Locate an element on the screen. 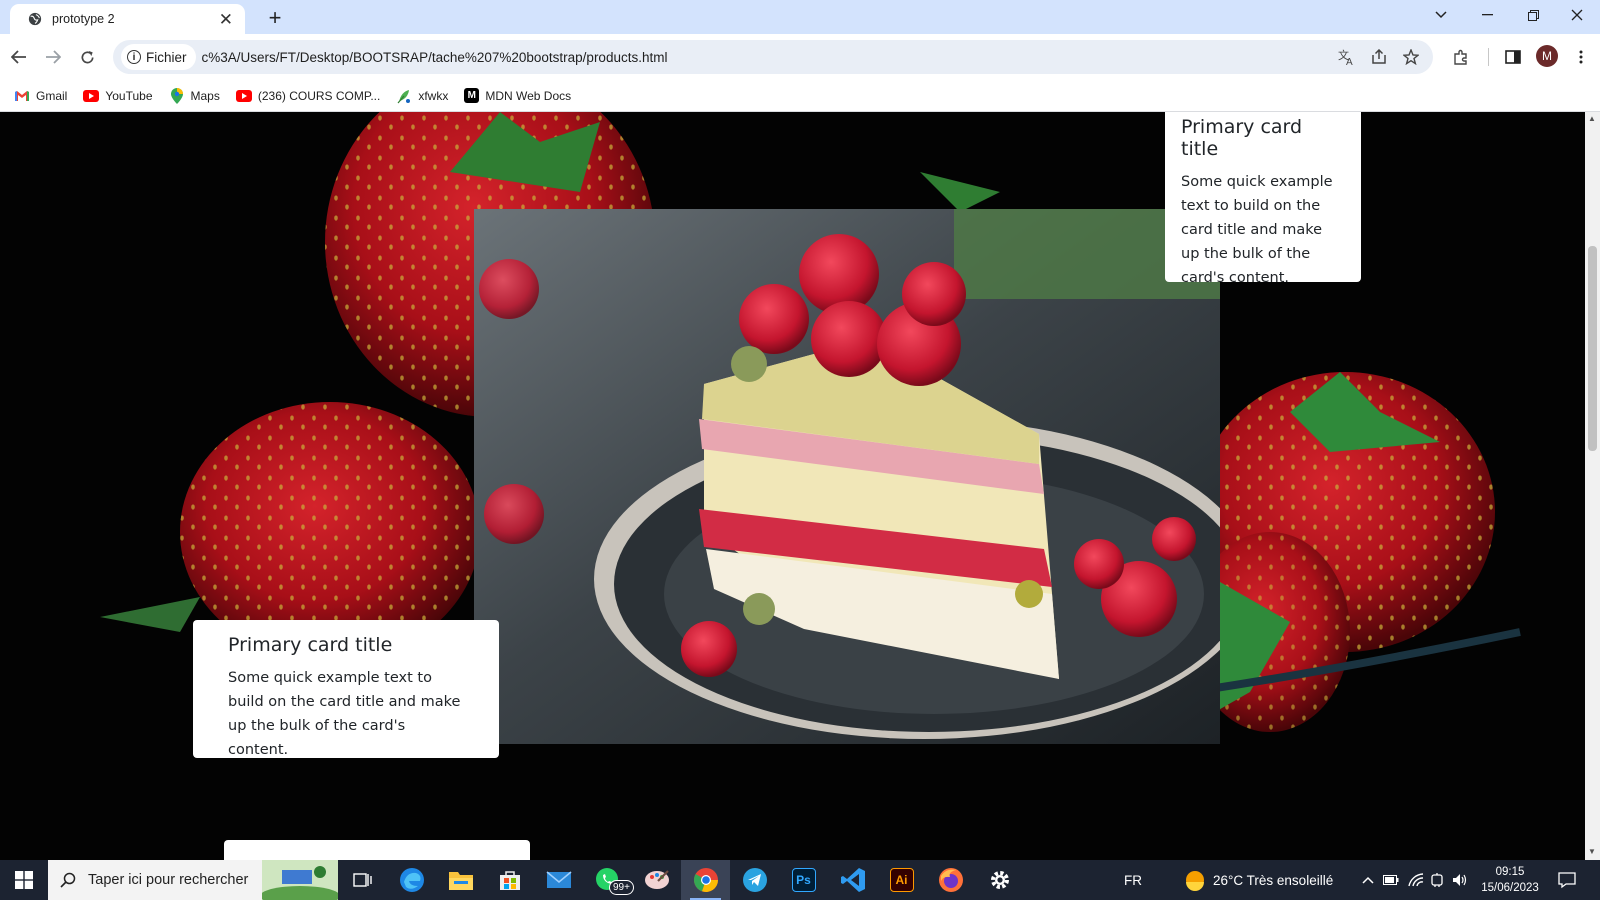 The width and height of the screenshot is (1600, 900). folder-icon is located at coordinates (460, 881).